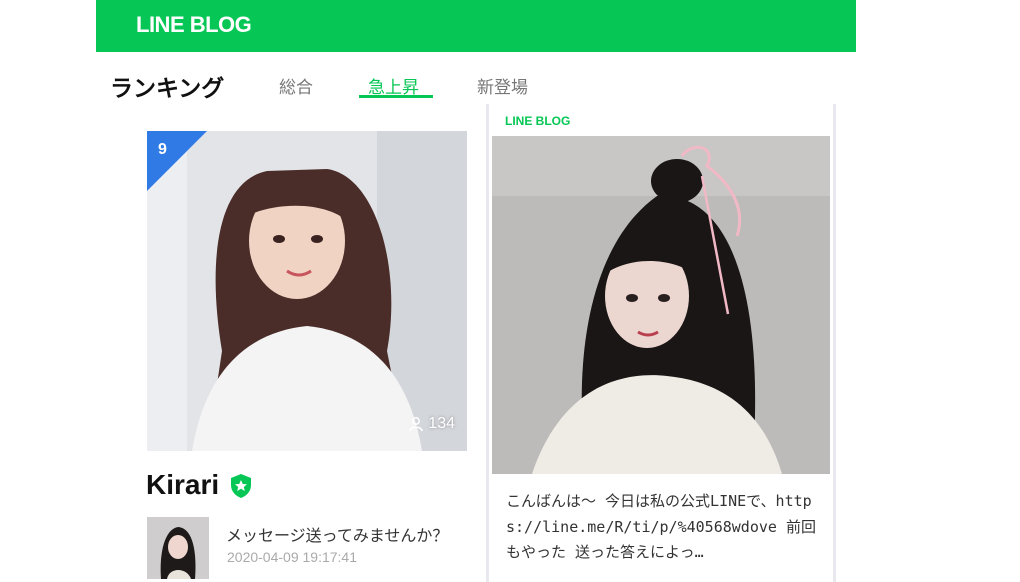 This screenshot has height=582, width=1020. What do you see at coordinates (502, 85) in the screenshot?
I see `tab-new: 新登場` at bounding box center [502, 85].